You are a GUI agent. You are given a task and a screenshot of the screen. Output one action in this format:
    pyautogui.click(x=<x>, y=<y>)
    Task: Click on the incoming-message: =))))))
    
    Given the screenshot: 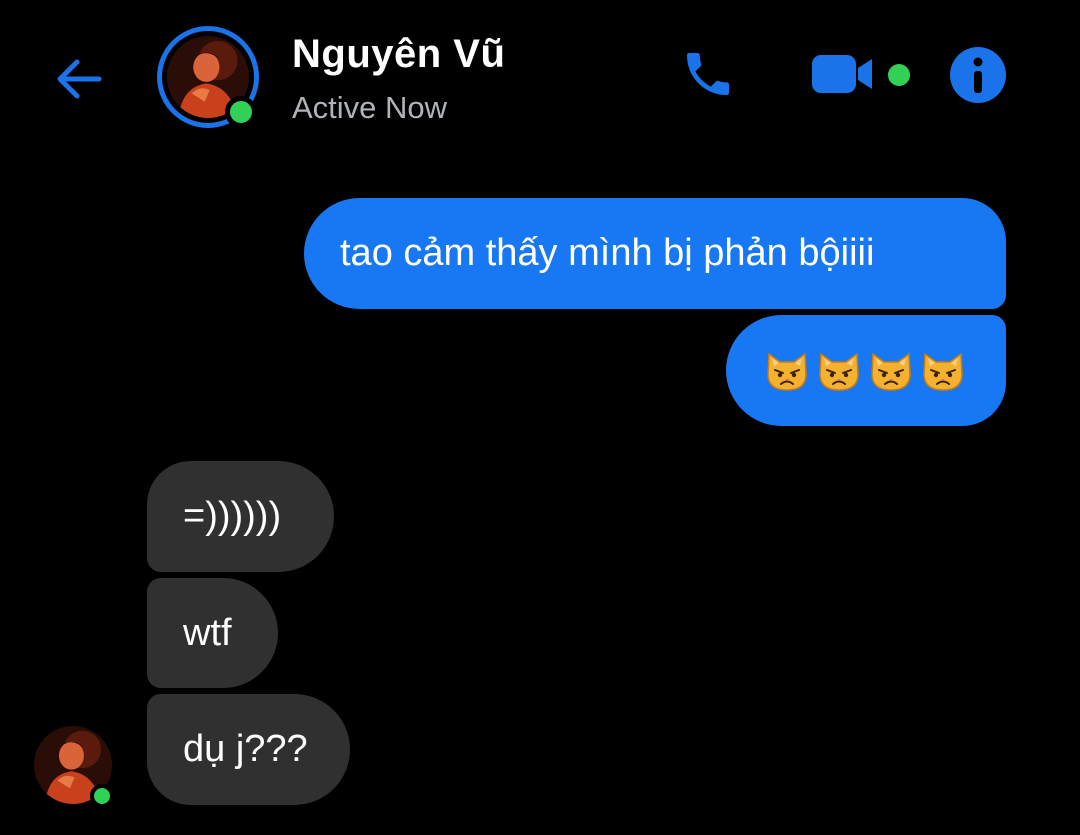 What is the action you would take?
    pyautogui.click(x=240, y=516)
    